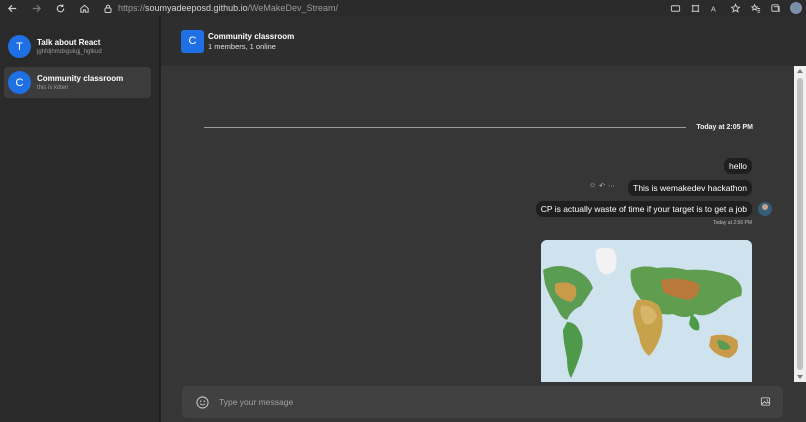 The height and width of the screenshot is (422, 806). I want to click on channel-item-community-classroom: C Community classroom this is kitten, so click(77, 82).